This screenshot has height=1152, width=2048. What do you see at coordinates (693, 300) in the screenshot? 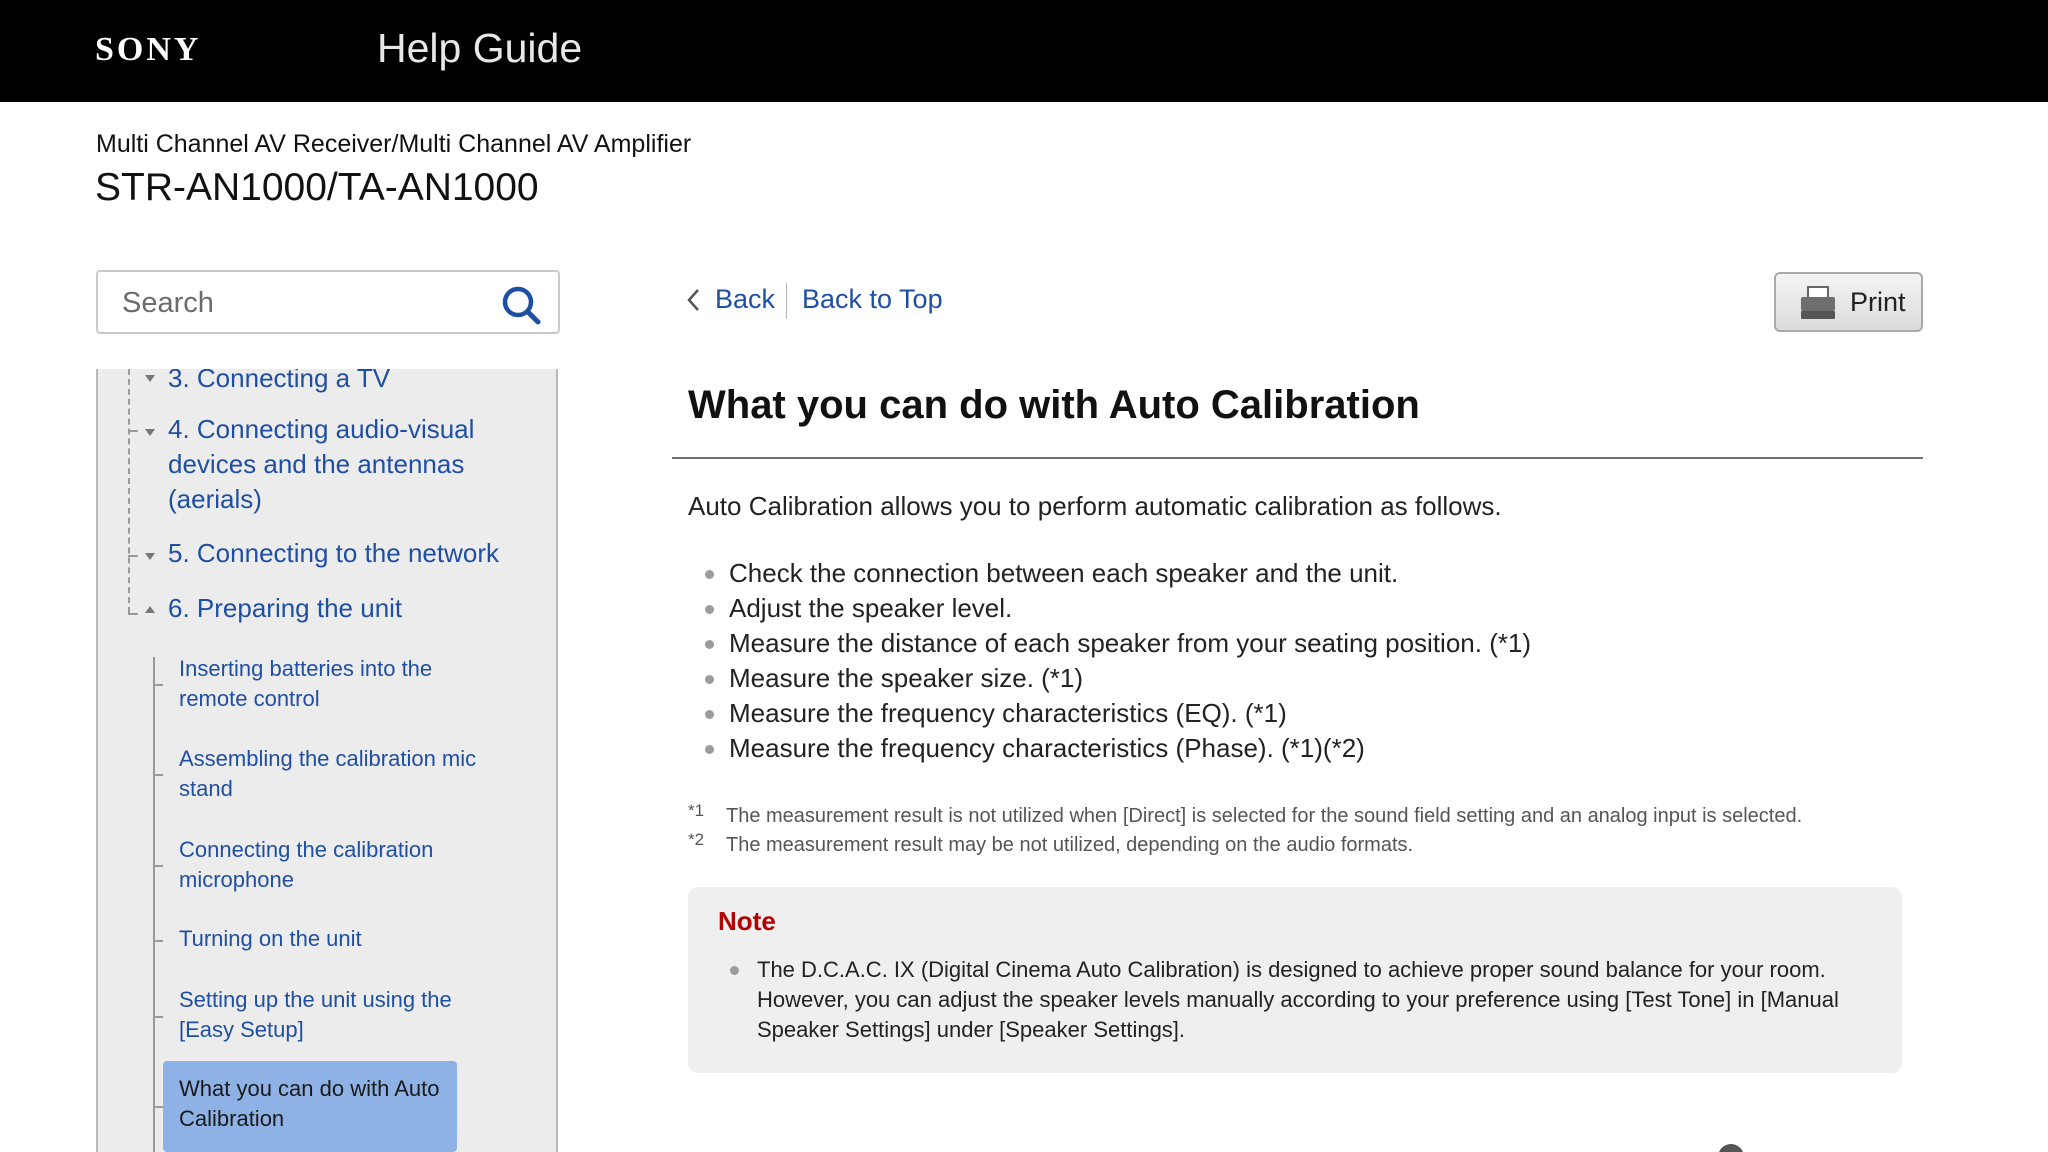
I see `chevron-left-icon` at bounding box center [693, 300].